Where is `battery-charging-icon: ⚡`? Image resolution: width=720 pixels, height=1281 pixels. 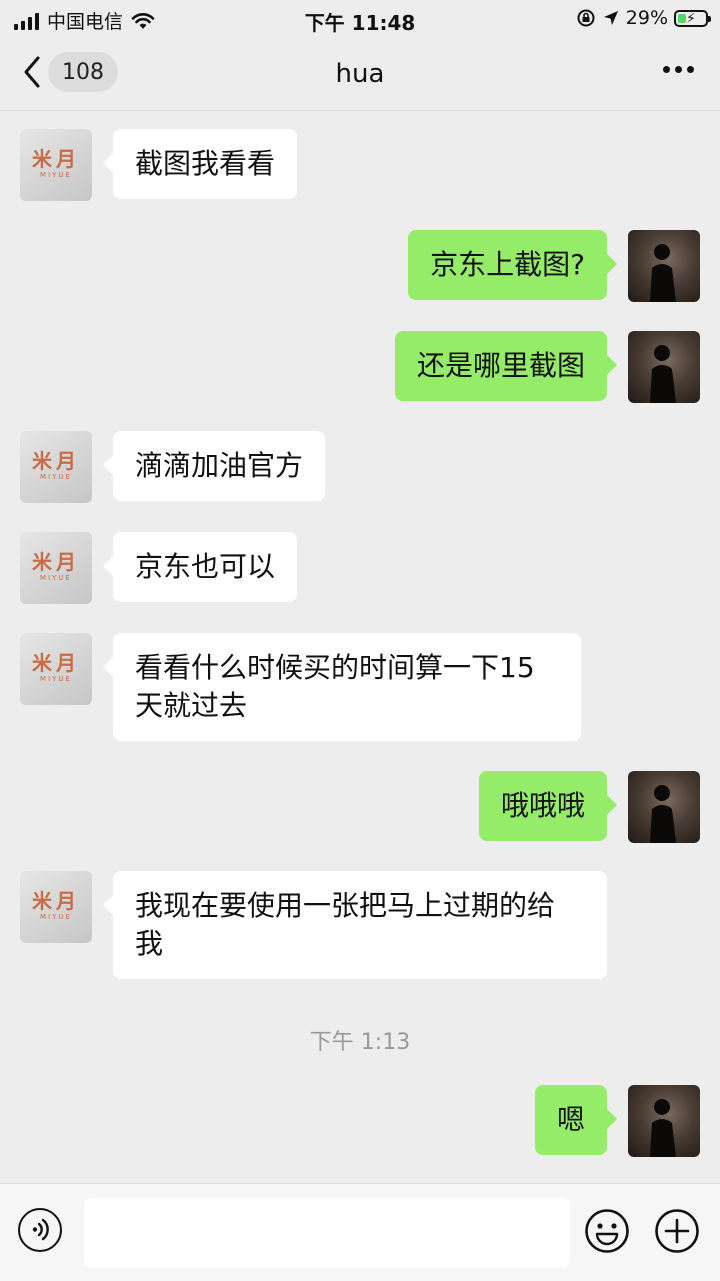
battery-charging-icon: ⚡ is located at coordinates (692, 18).